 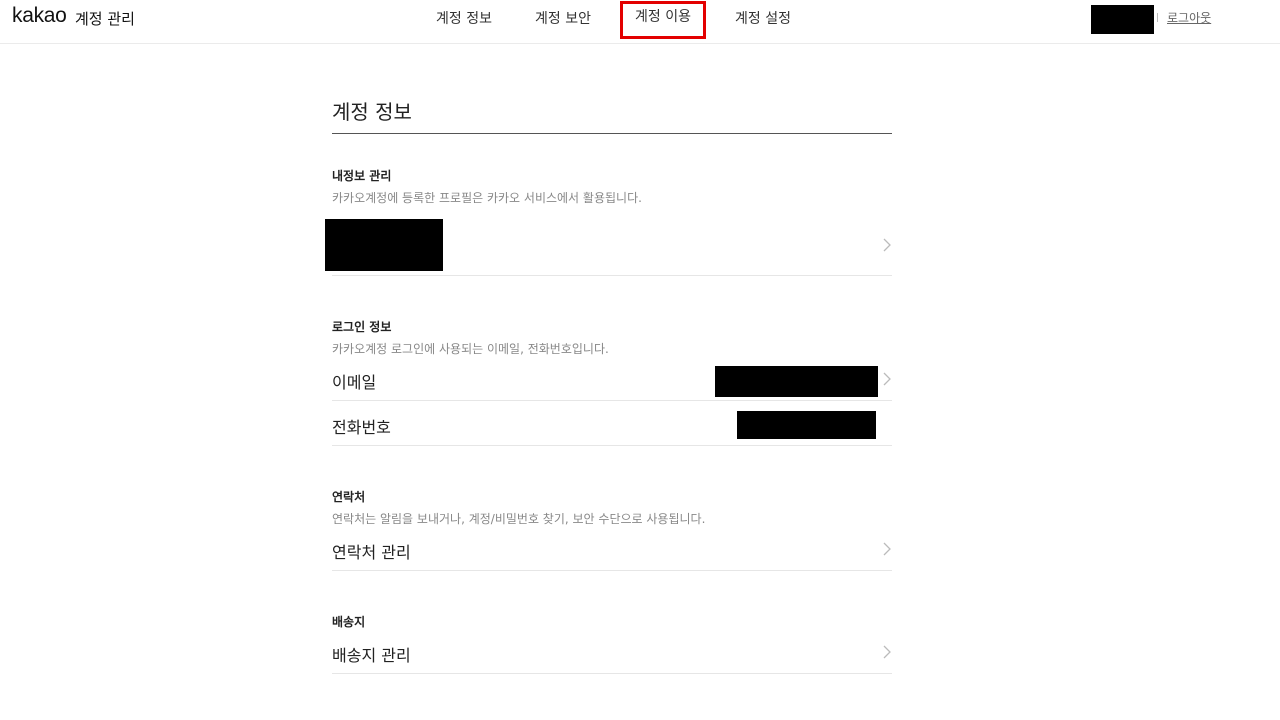 What do you see at coordinates (663, 20) in the screenshot?
I see `tab-account-usage: 계정 이용` at bounding box center [663, 20].